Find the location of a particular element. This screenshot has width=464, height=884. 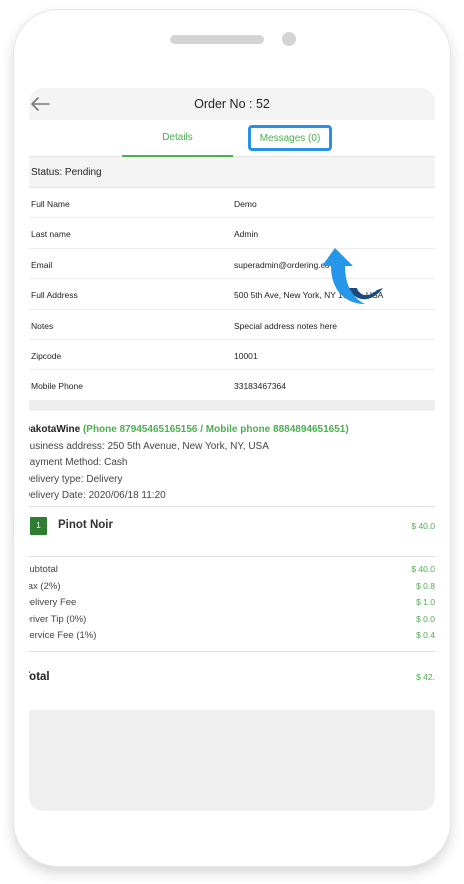

detail-value: 33183467364 is located at coordinates (260, 386).